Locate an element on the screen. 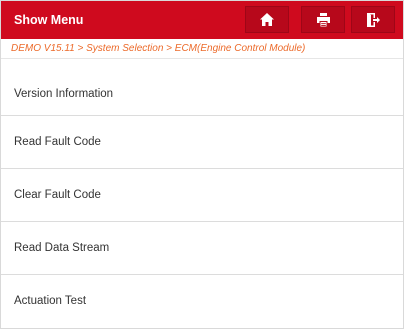 The height and width of the screenshot is (329, 404). print-icon is located at coordinates (323, 19).